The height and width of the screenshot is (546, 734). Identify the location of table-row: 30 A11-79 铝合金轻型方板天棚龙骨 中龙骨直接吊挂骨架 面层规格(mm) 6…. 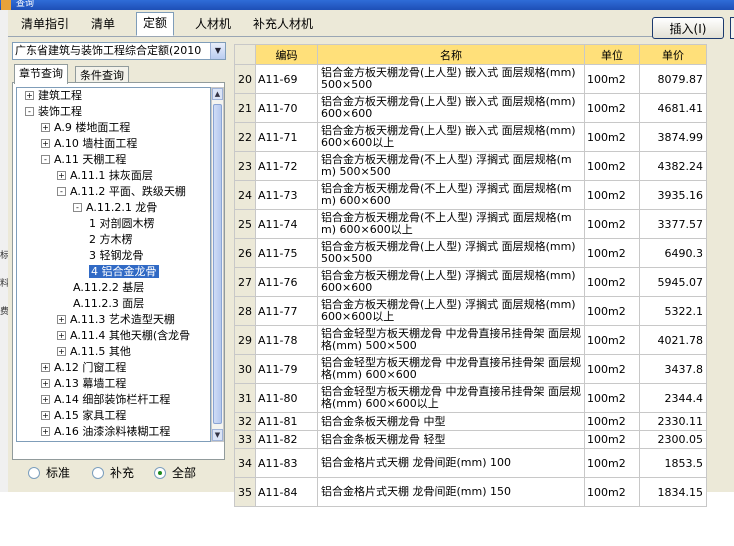
(470, 369).